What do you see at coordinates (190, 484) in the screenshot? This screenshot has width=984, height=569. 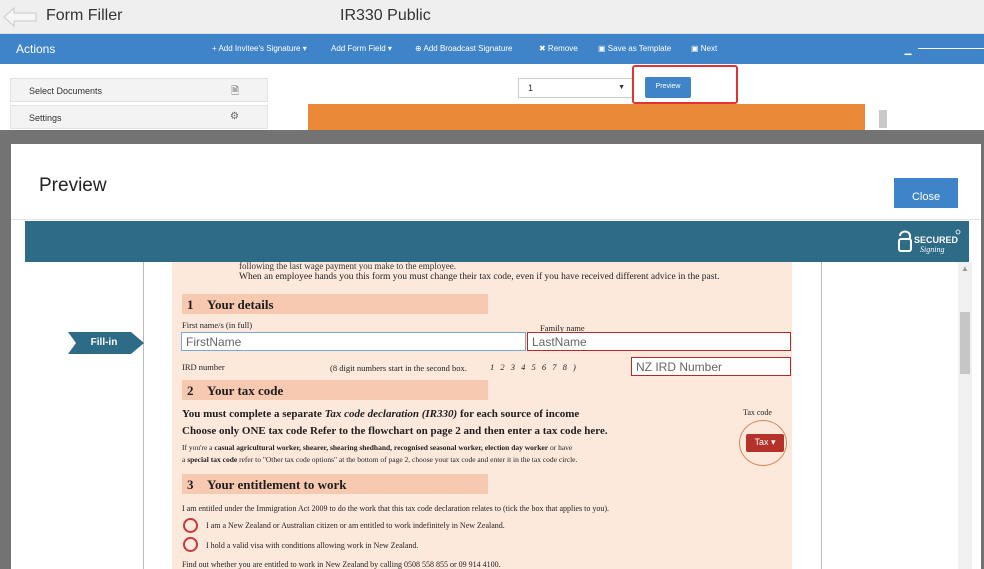 I see `section-number: 3` at bounding box center [190, 484].